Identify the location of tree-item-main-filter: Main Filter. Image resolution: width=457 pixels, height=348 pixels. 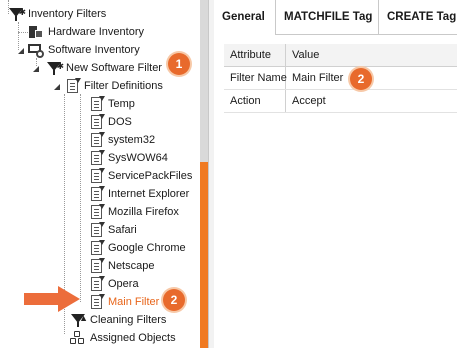
(124, 302).